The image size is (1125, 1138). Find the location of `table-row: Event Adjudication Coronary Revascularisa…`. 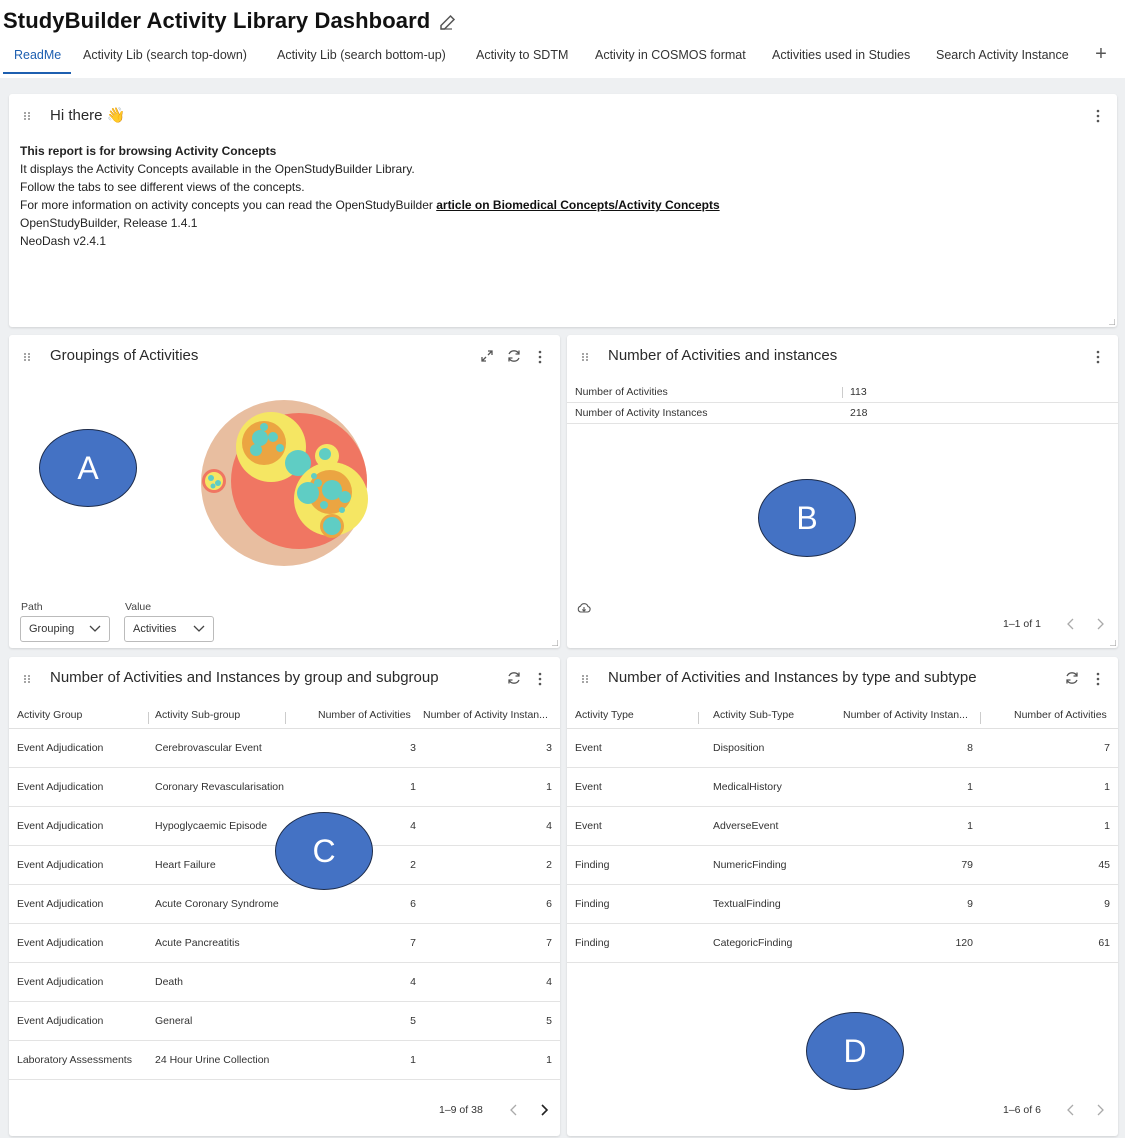

table-row: Event Adjudication Coronary Revascularisa… is located at coordinates (284, 787).